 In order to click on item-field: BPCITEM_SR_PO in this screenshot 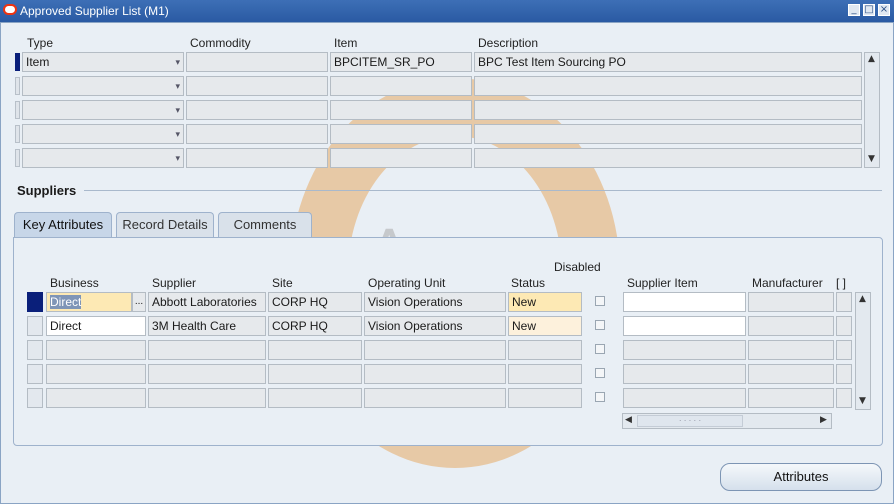, I will do `click(401, 62)`.